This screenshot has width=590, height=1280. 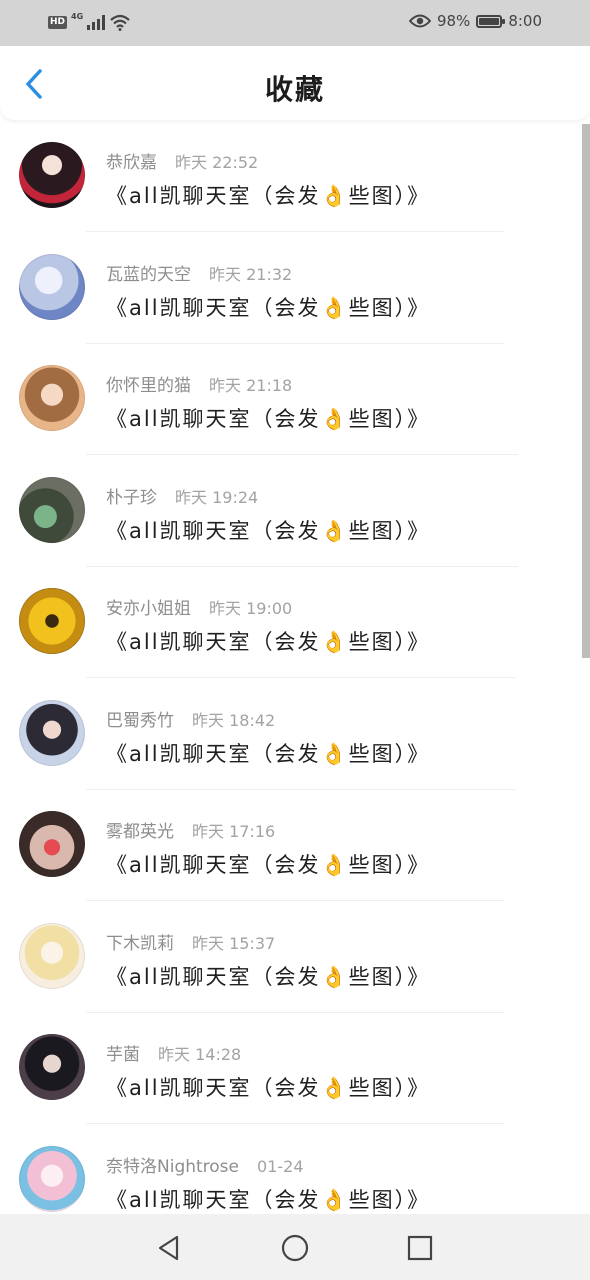 What do you see at coordinates (280, 1166) in the screenshot?
I see `timestamp: 01-24` at bounding box center [280, 1166].